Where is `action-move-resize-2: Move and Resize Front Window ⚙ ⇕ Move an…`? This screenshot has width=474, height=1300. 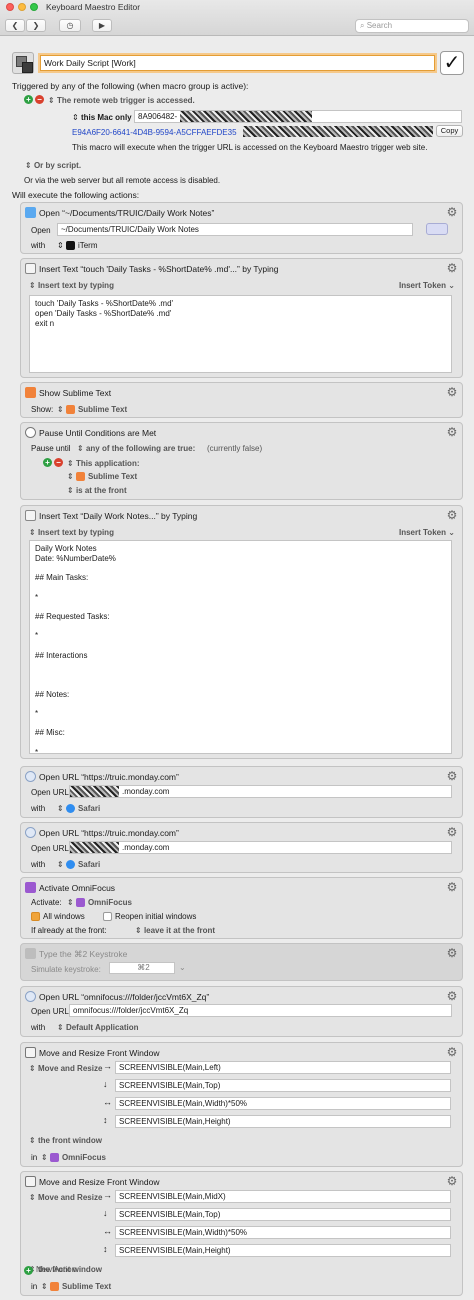 action-move-resize-2: Move and Resize Front Window ⚙ ⇕ Move an… is located at coordinates (241, 1233).